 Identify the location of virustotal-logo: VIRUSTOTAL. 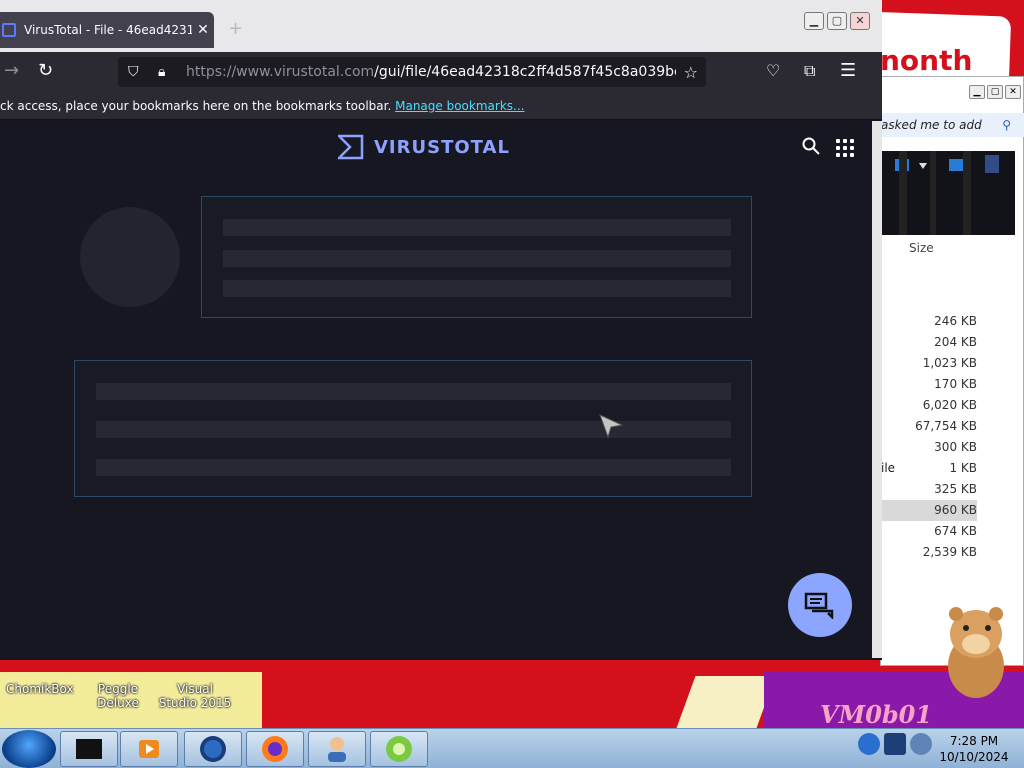
(423, 147).